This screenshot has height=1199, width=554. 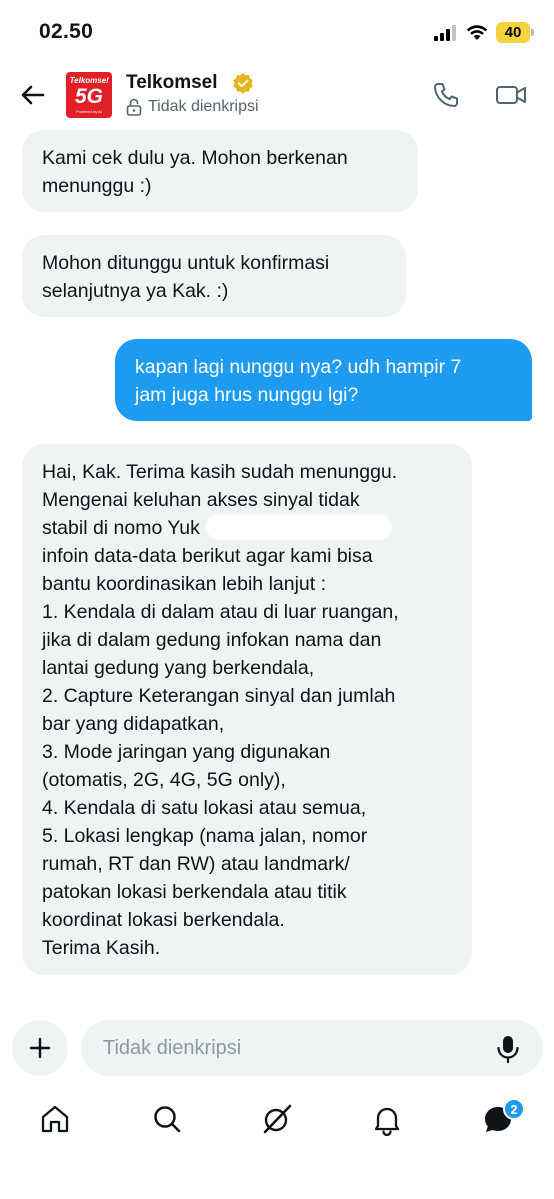 What do you see at coordinates (387, 1119) in the screenshot?
I see `notifications-icon` at bounding box center [387, 1119].